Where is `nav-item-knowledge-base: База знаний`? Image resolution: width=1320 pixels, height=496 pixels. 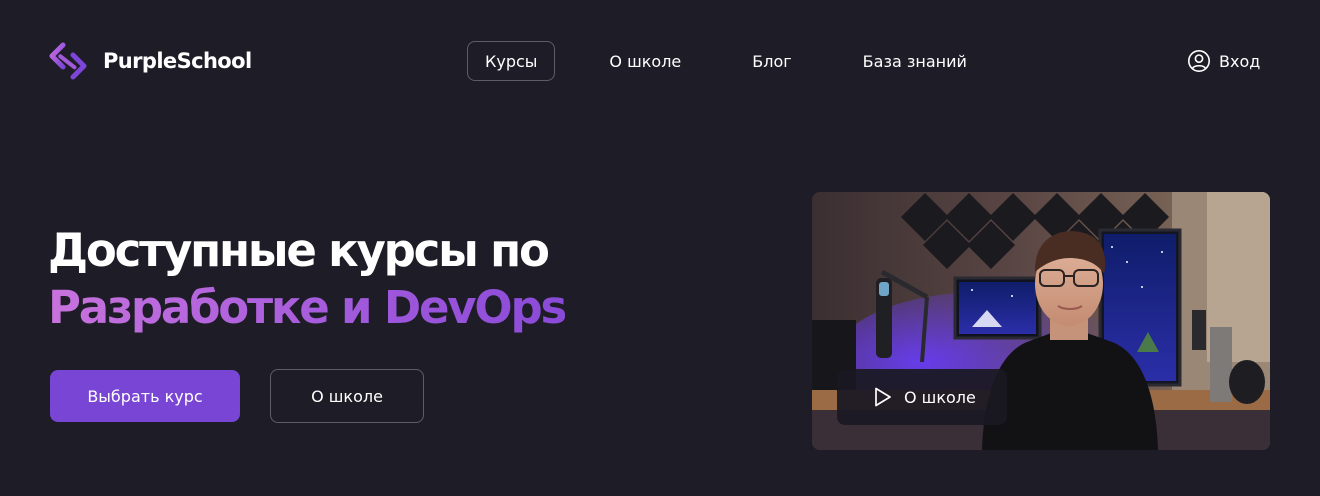 nav-item-knowledge-base: База знаний is located at coordinates (915, 61).